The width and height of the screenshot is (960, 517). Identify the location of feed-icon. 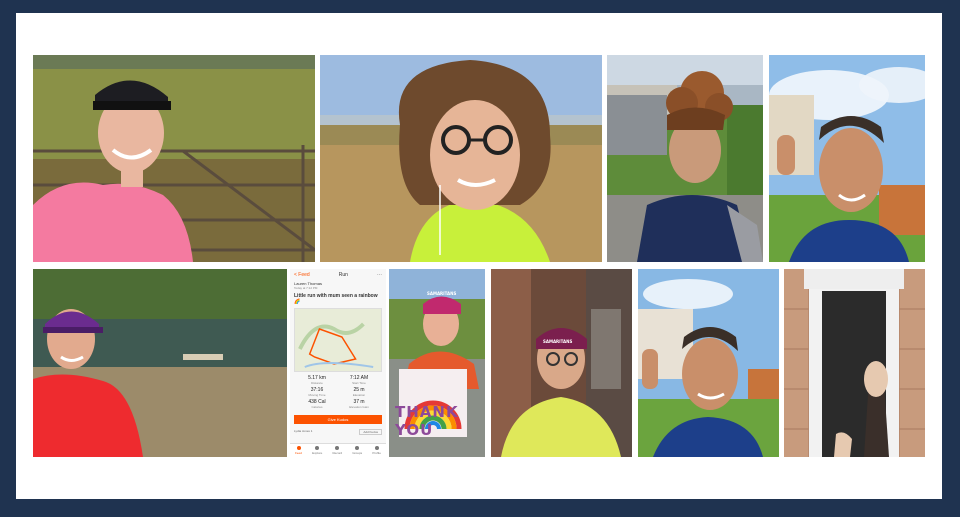
(298, 448).